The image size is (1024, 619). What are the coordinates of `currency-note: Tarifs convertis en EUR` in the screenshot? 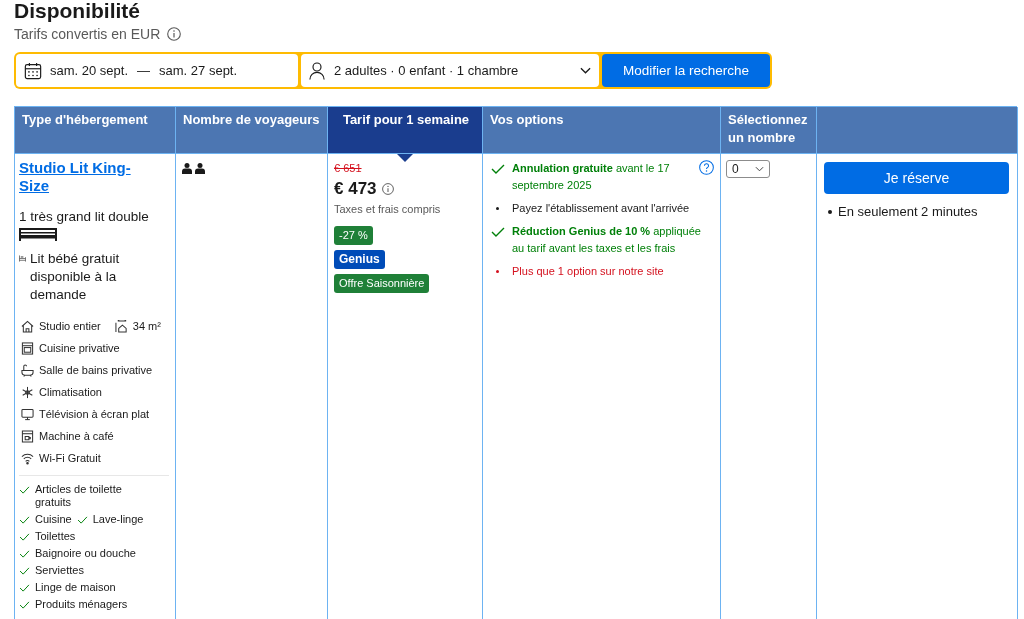 It's located at (87, 34).